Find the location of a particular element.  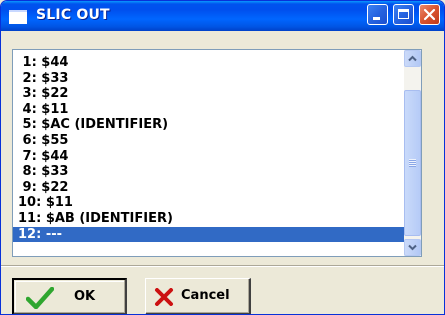

divider is located at coordinates (222, 266).